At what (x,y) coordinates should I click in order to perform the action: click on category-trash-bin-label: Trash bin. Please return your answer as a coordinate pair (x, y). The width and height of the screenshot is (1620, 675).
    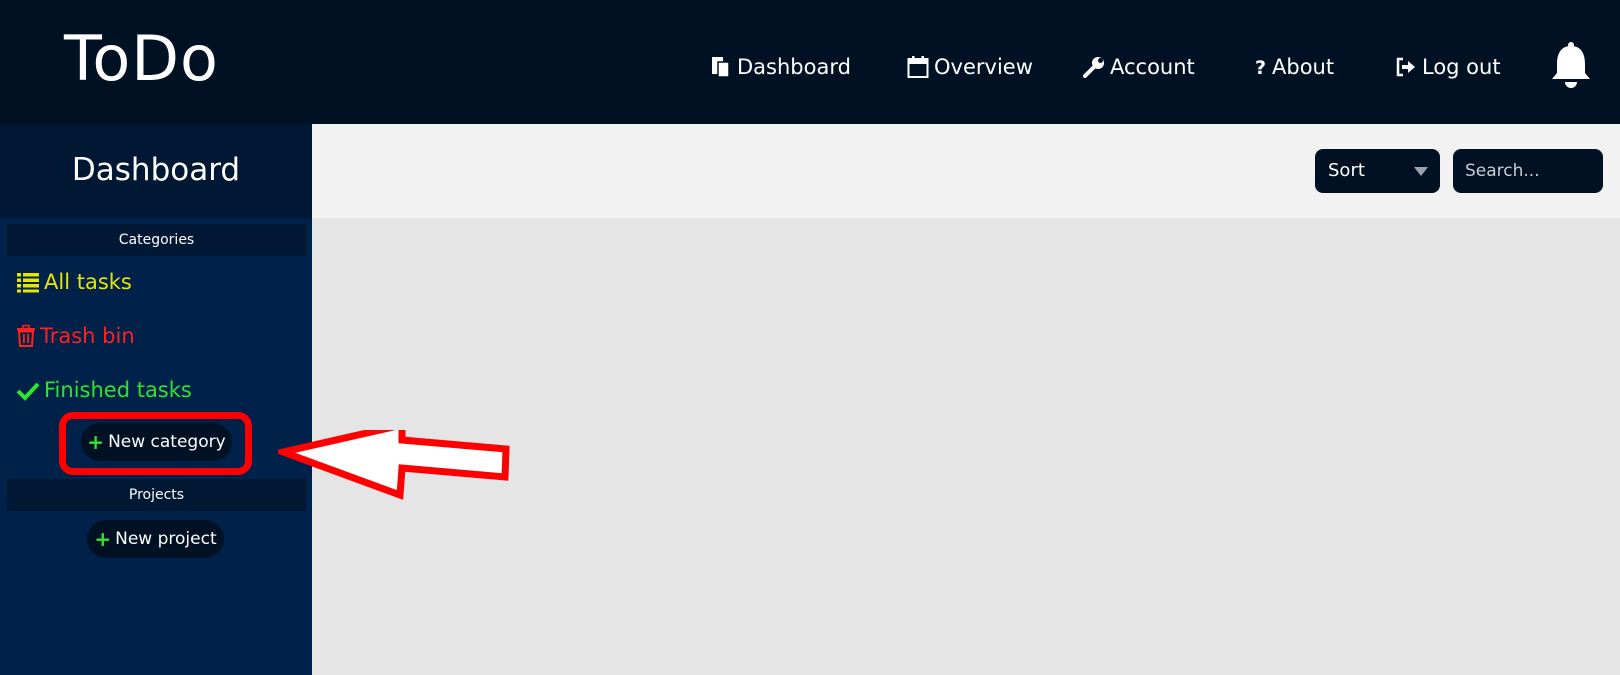
    Looking at the image, I should click on (87, 336).